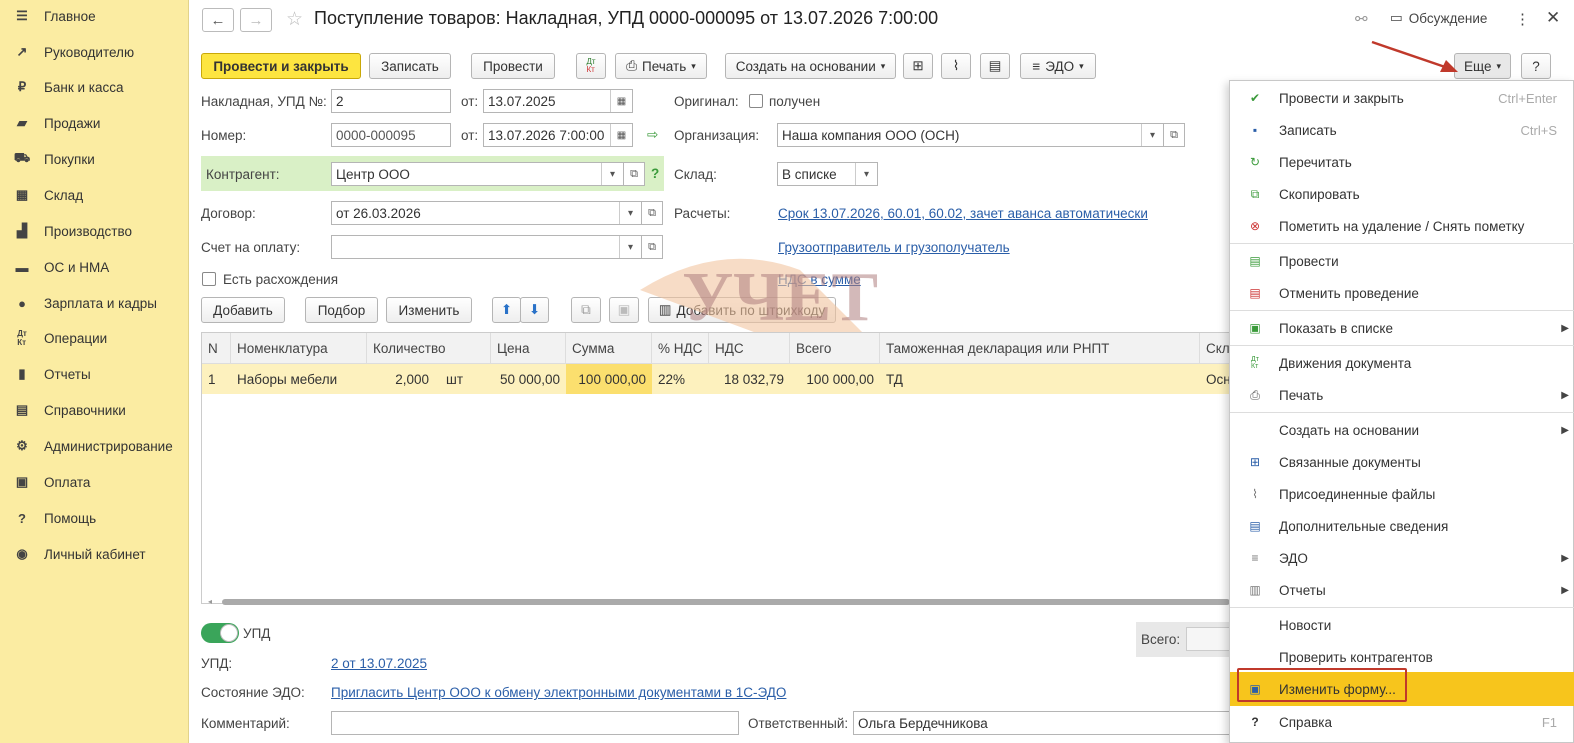 This screenshot has width=1574, height=743. Describe the element at coordinates (1402, 293) in the screenshot. I see `menu-item-unpost: ▤ Отменить проведение` at that location.